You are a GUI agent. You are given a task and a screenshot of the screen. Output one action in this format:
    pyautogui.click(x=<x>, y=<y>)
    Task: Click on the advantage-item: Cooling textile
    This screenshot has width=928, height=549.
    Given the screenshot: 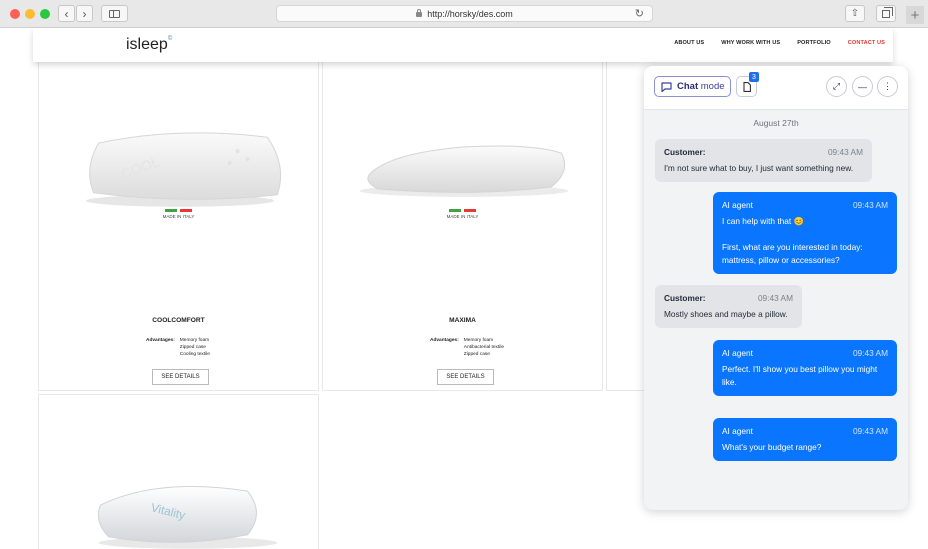 What is the action you would take?
    pyautogui.click(x=194, y=354)
    